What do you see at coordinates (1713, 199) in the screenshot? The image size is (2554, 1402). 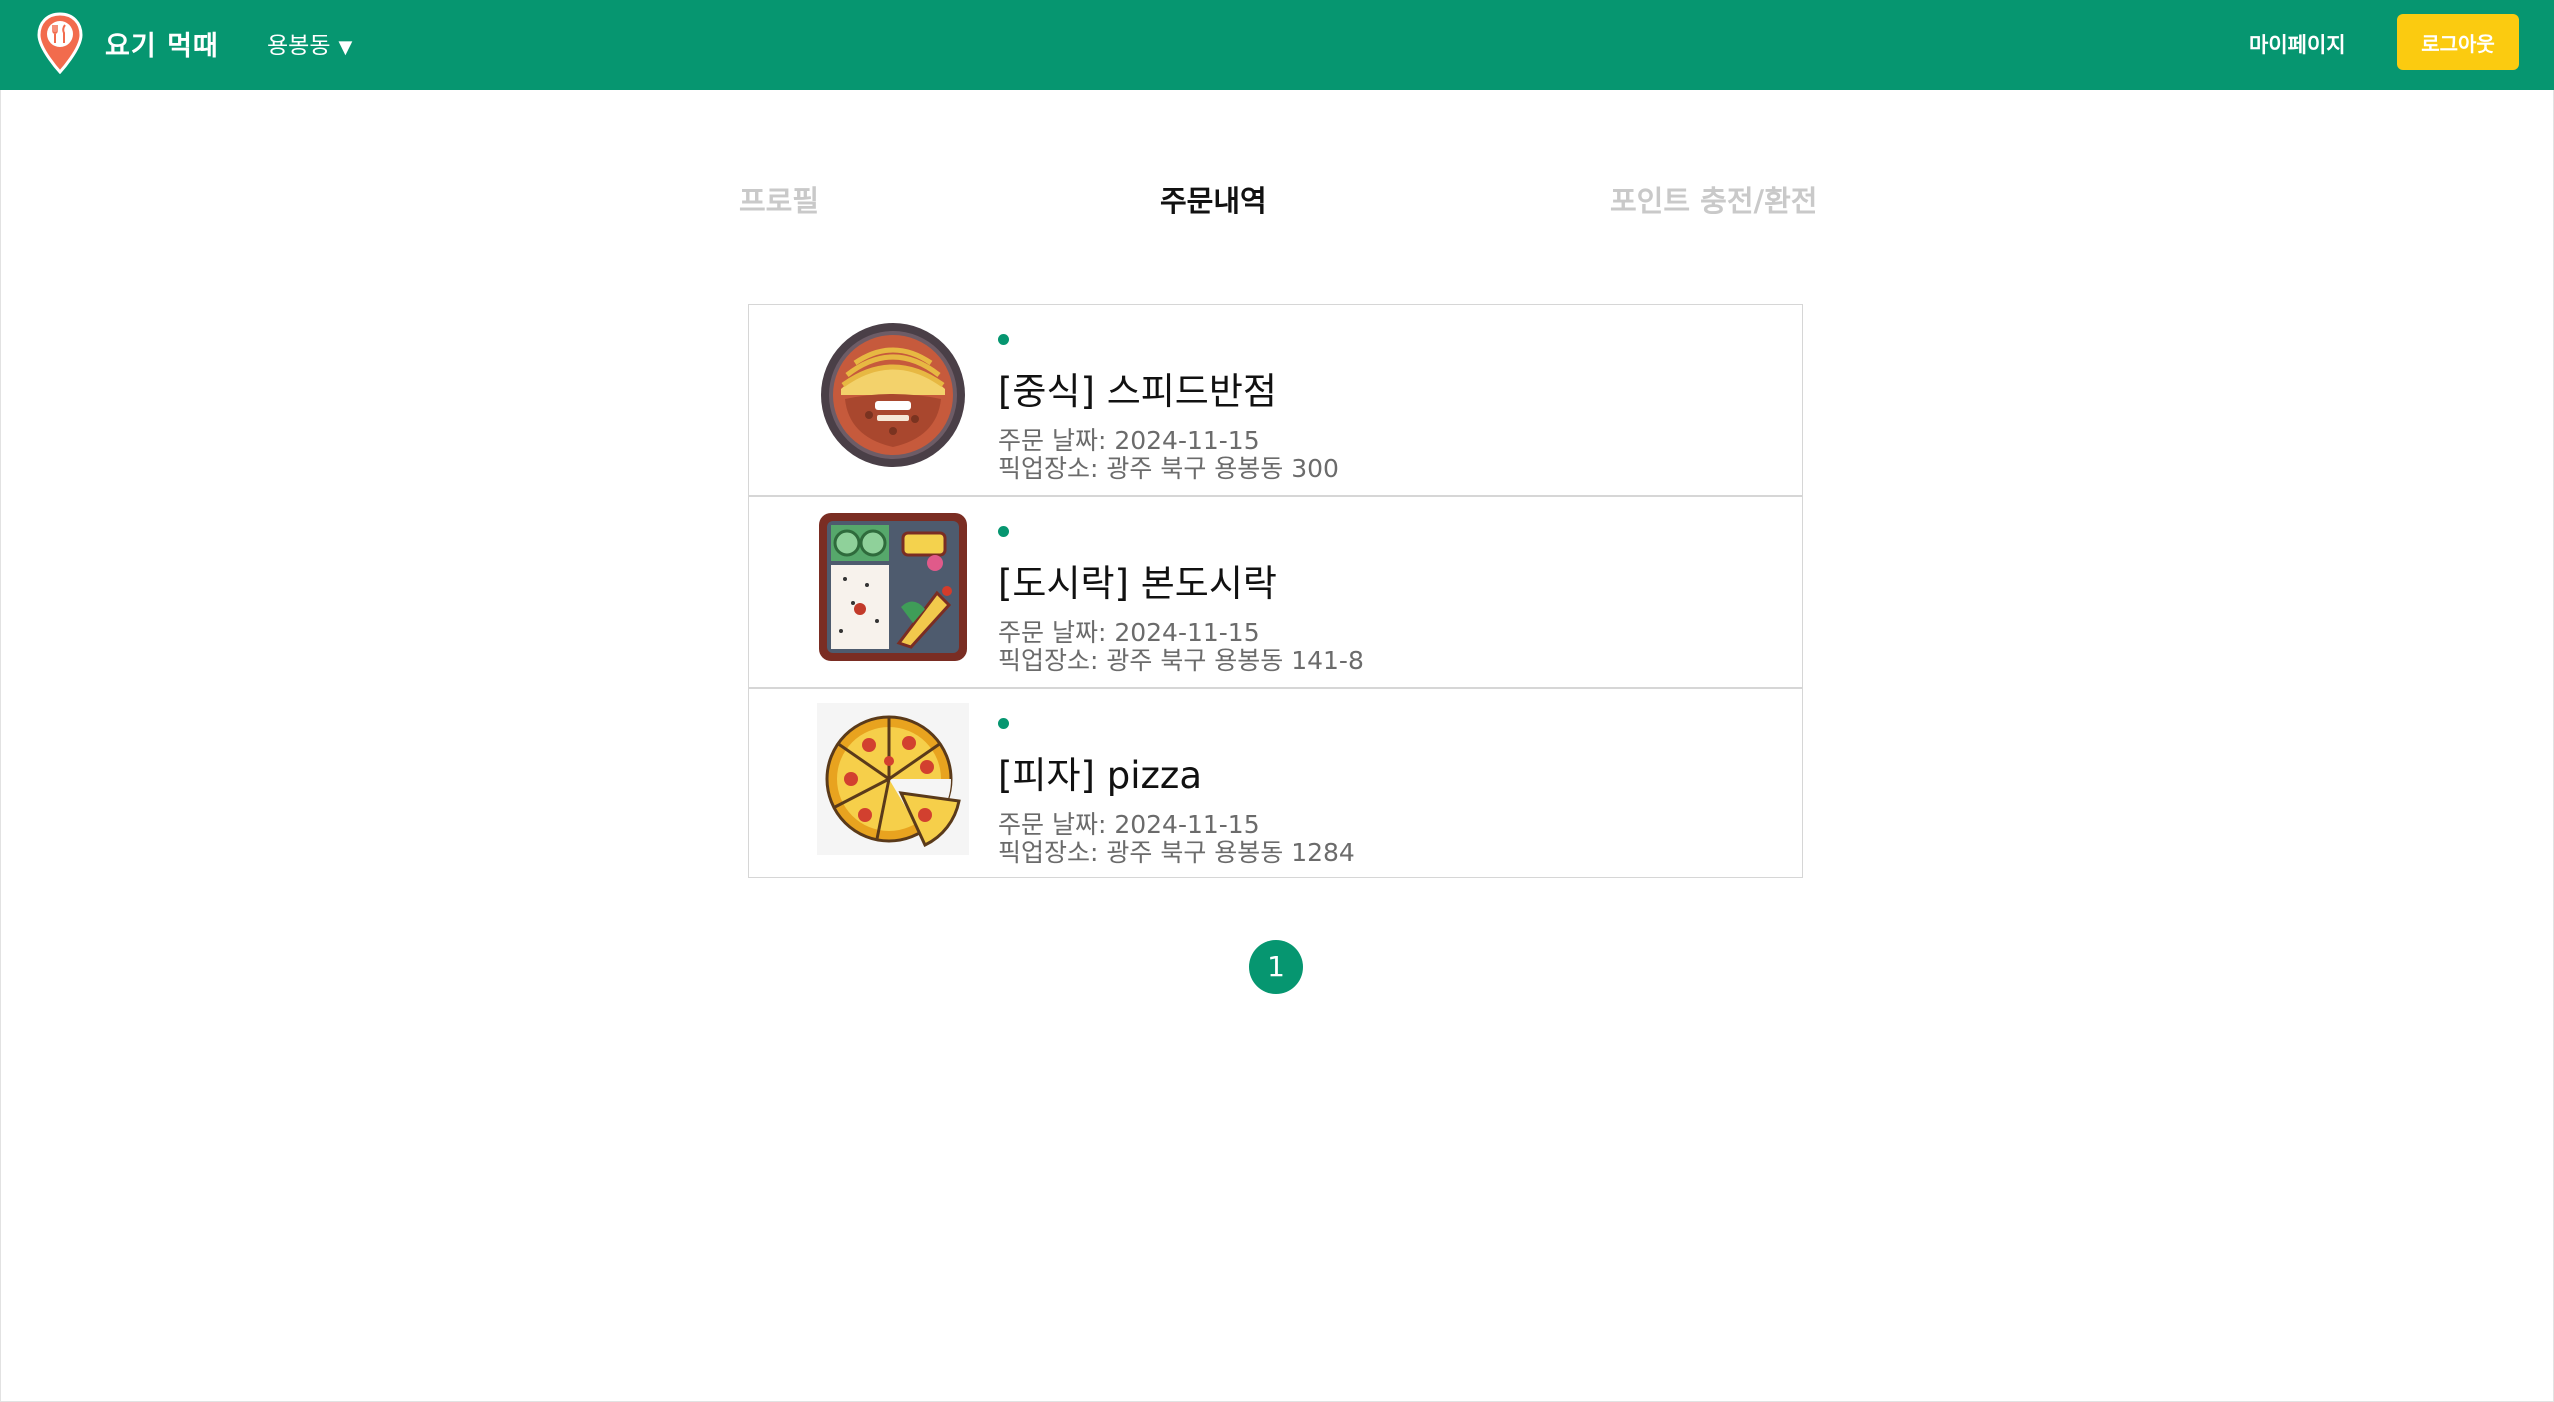 I see `tab-point-charge: 포인트 충전/환전` at bounding box center [1713, 199].